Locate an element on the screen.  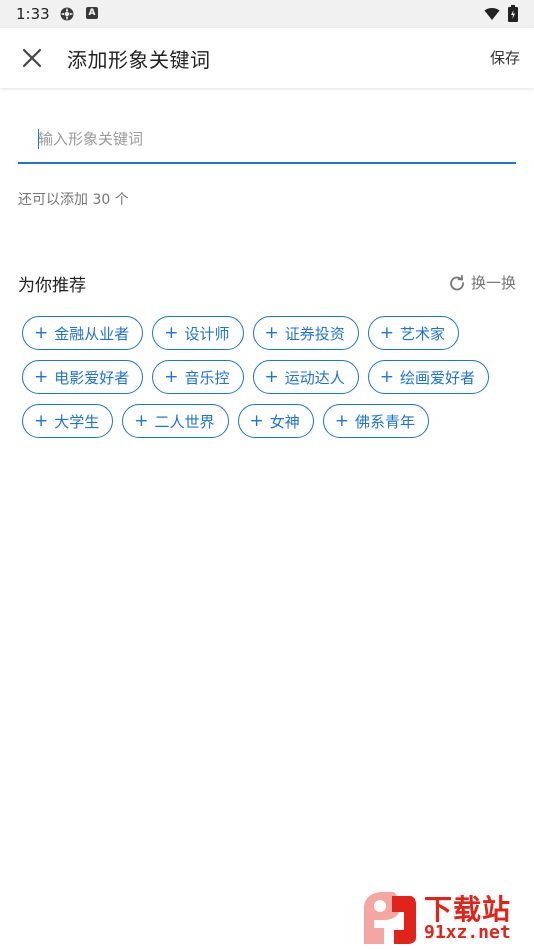
tag-chip: + 女神 is located at coordinates (275, 421).